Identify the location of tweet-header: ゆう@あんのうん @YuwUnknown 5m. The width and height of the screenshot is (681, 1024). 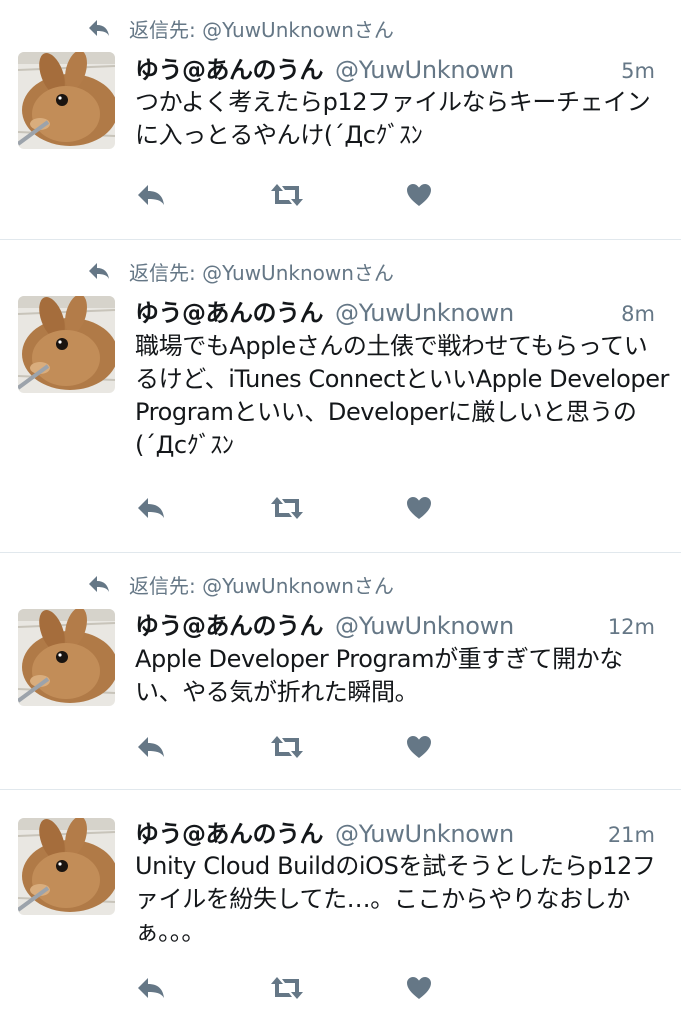
(395, 67).